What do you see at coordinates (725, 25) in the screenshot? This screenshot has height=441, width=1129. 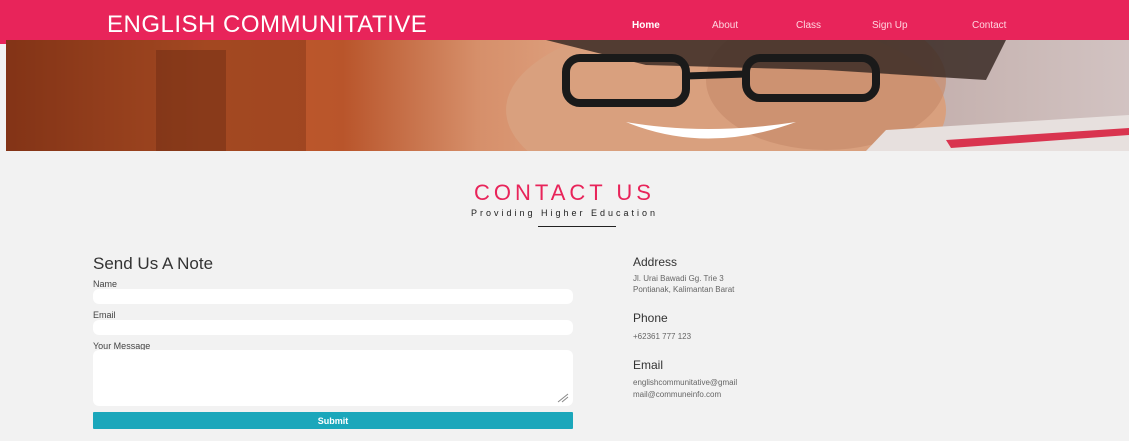 I see `nav-about: About` at bounding box center [725, 25].